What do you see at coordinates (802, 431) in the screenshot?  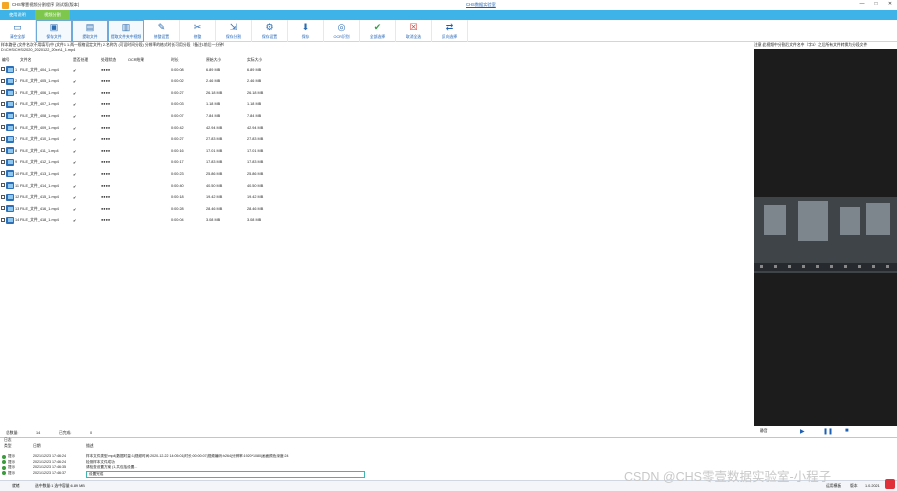 I see `play-icon: ▶` at bounding box center [802, 431].